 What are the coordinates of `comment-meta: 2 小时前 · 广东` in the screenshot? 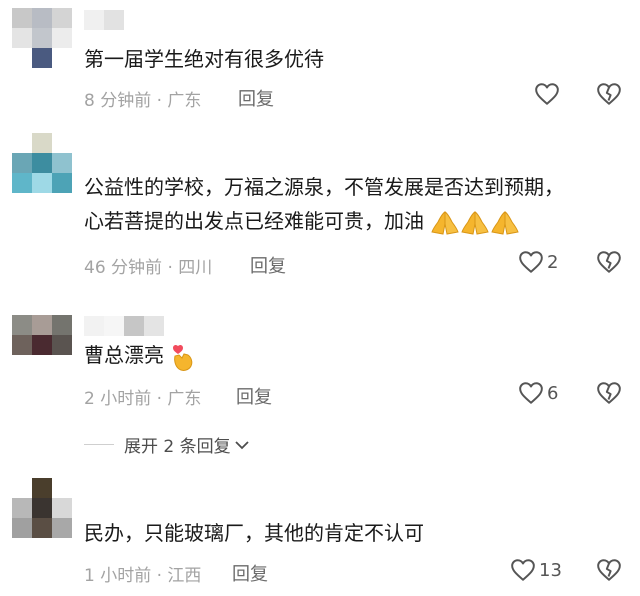 It's located at (143, 399).